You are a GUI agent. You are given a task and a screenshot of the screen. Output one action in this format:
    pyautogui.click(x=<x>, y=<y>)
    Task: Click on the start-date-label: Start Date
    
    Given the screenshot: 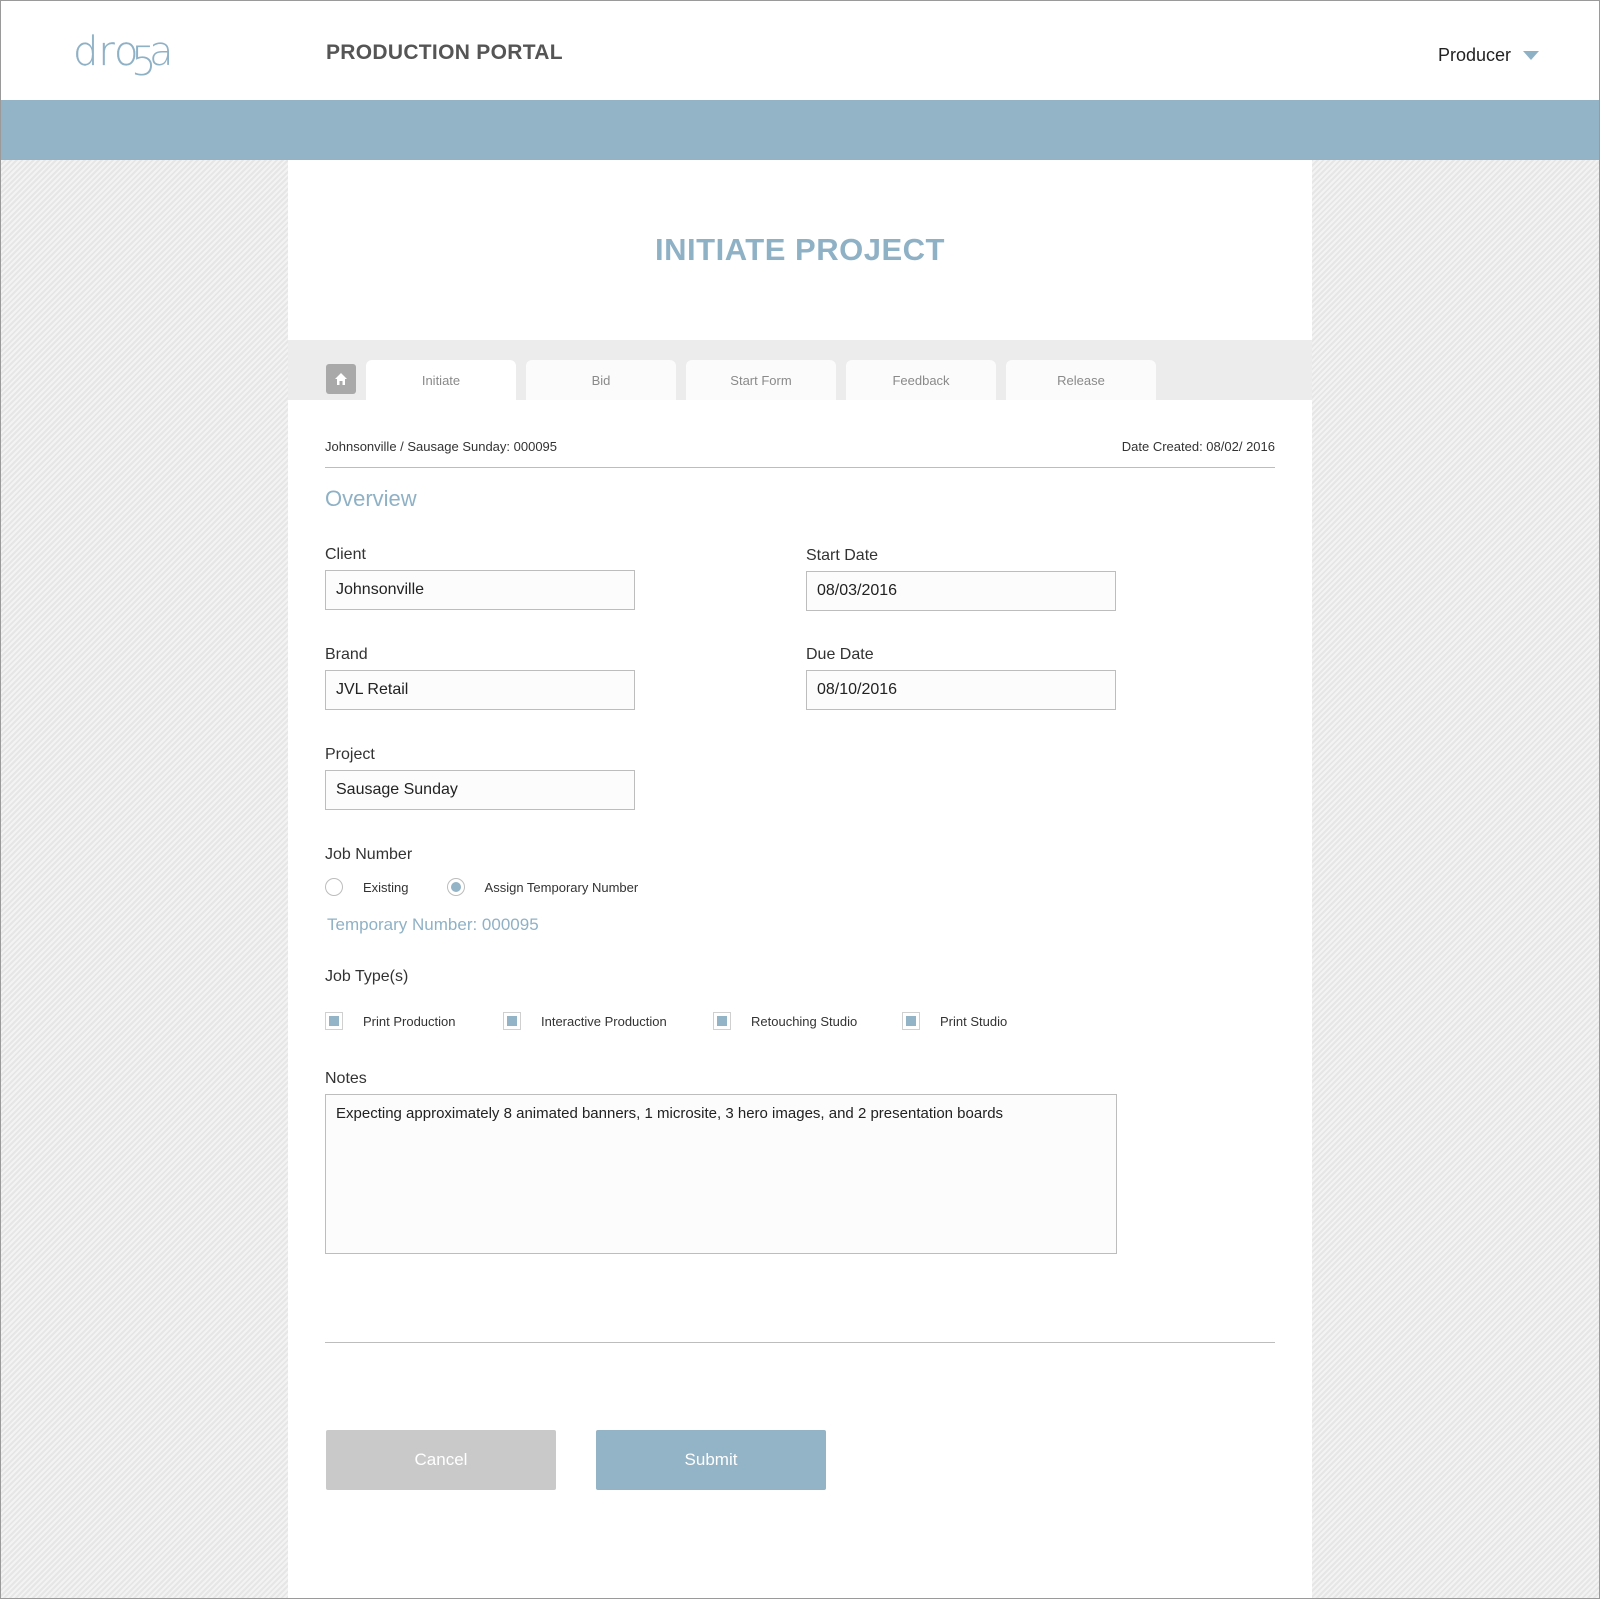 What is the action you would take?
    pyautogui.click(x=842, y=555)
    